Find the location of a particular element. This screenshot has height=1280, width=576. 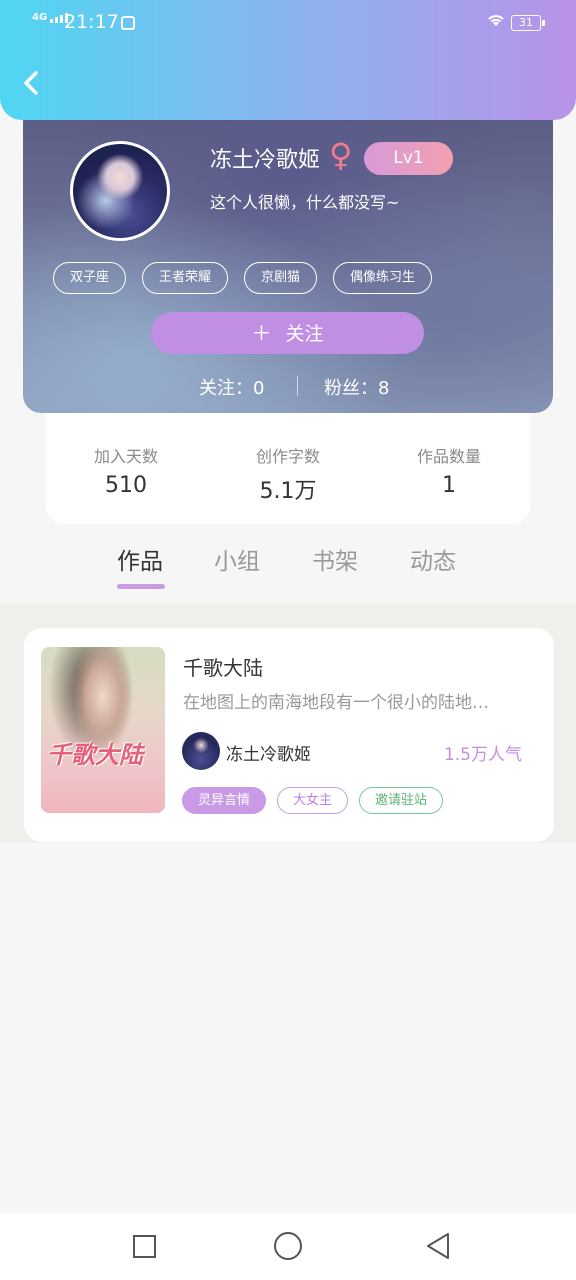

battery-icon: 31 is located at coordinates (528, 23).